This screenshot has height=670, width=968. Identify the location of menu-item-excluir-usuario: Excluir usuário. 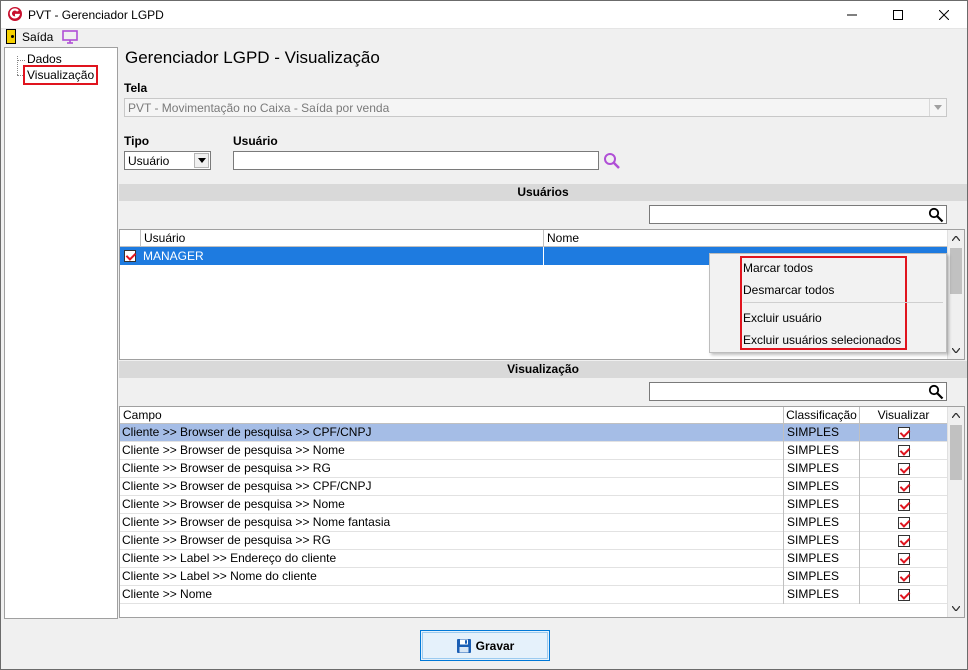
(782, 318).